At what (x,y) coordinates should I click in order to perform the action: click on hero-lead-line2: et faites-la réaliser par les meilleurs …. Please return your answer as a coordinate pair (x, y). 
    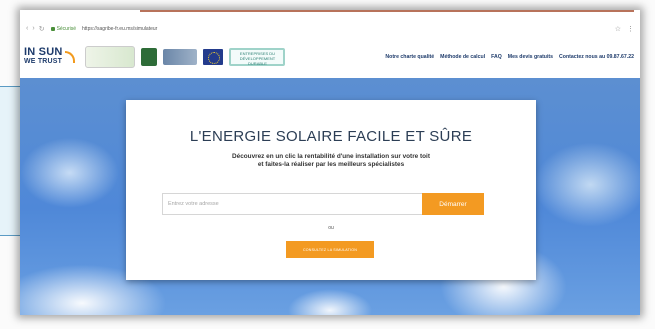
    Looking at the image, I should click on (331, 164).